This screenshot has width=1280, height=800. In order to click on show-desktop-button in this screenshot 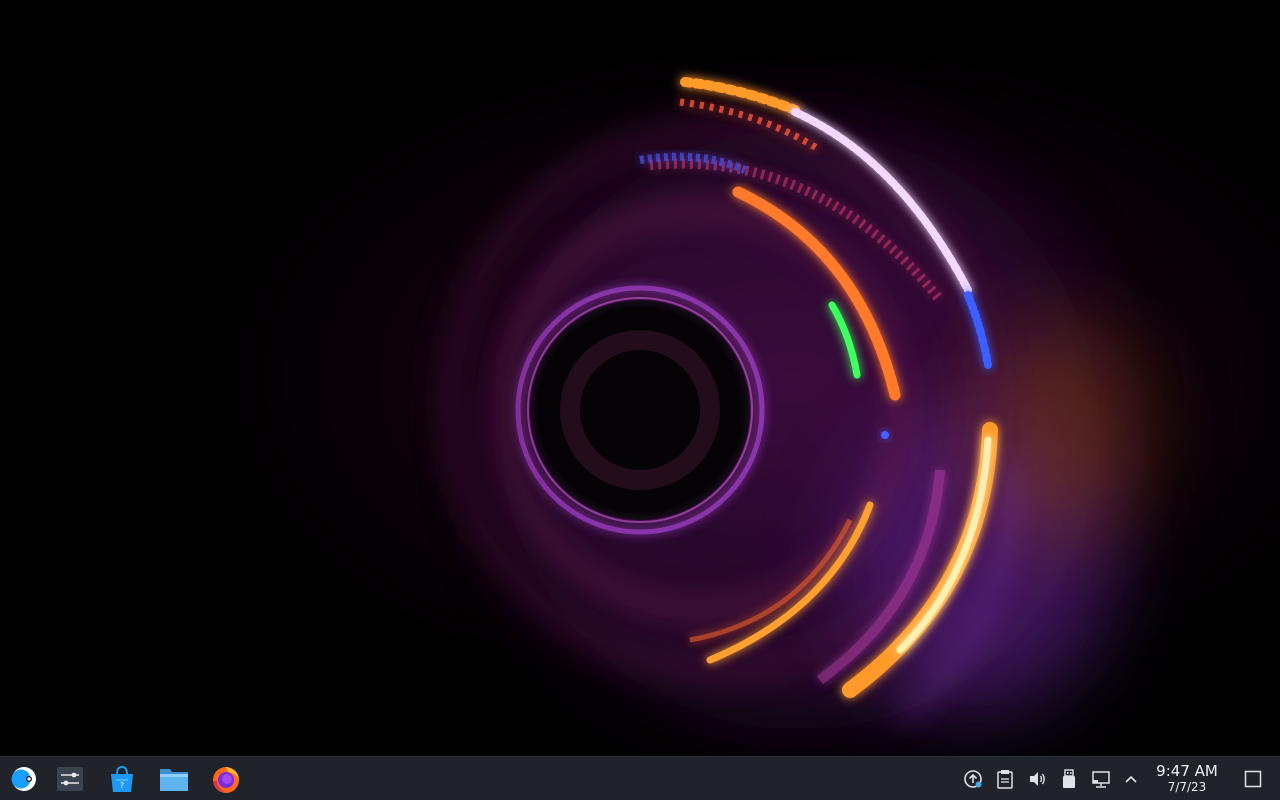, I will do `click(1253, 779)`.